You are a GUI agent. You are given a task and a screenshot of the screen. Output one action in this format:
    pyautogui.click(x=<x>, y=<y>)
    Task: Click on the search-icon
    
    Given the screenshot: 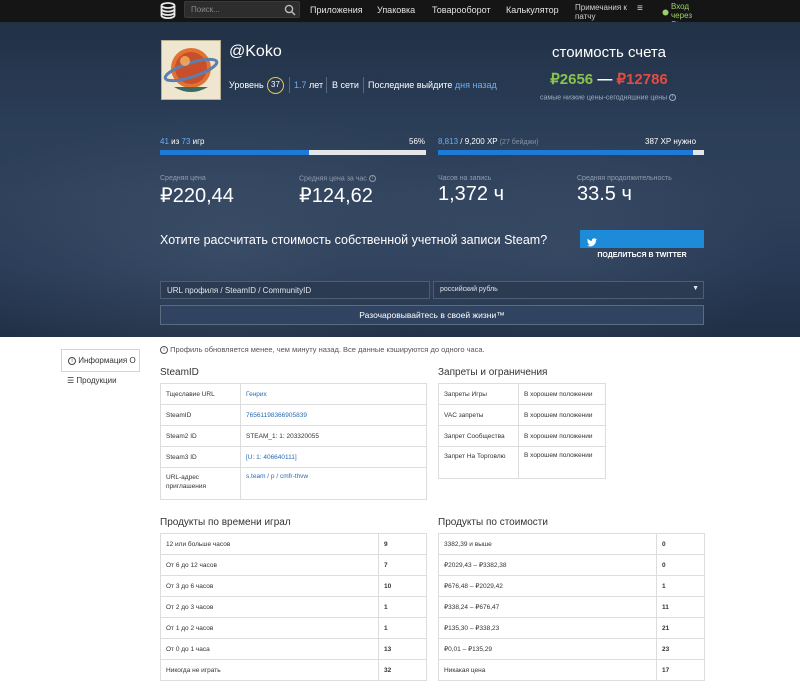 What is the action you would take?
    pyautogui.click(x=290, y=12)
    